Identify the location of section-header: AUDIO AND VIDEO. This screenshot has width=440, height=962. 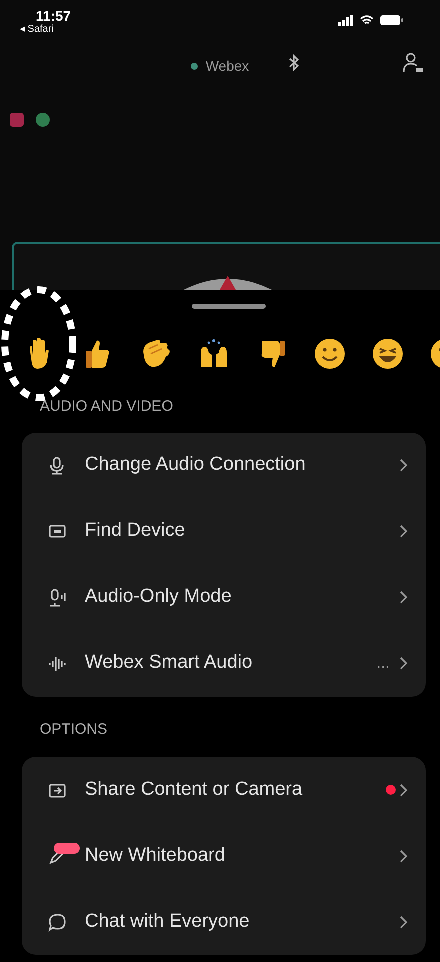
(106, 407).